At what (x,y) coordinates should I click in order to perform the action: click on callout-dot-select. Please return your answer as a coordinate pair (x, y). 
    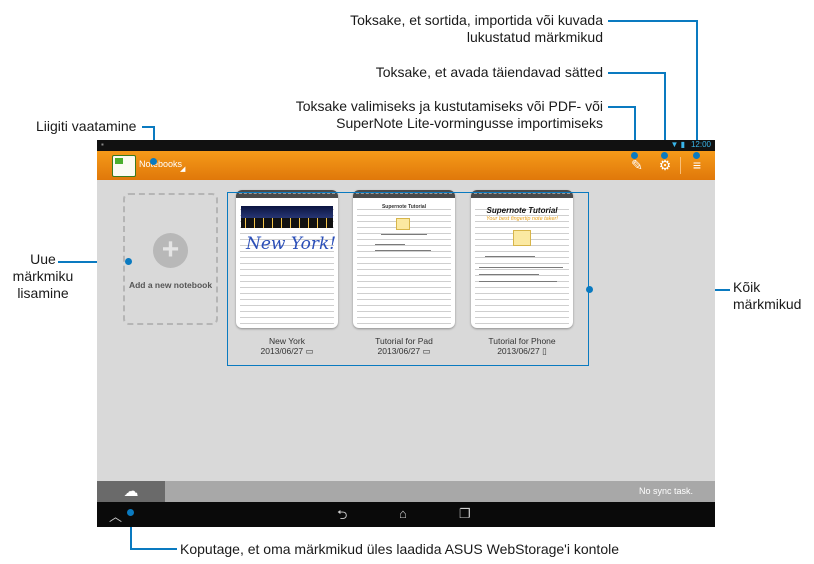
    Looking at the image, I should click on (634, 155).